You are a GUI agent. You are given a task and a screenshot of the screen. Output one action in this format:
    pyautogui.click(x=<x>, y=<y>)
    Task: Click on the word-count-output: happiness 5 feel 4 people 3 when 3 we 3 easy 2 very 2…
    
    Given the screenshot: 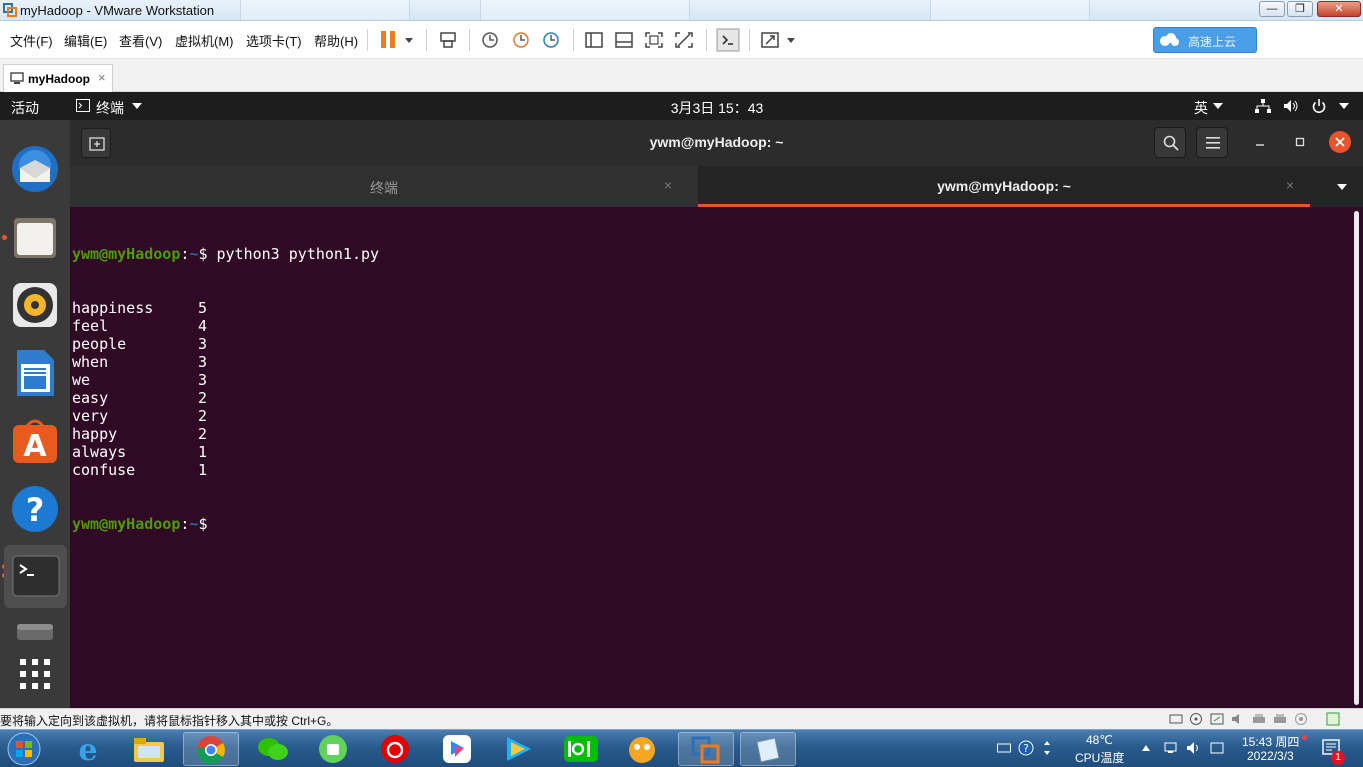 What is the action you would take?
    pyautogui.click(x=225, y=389)
    